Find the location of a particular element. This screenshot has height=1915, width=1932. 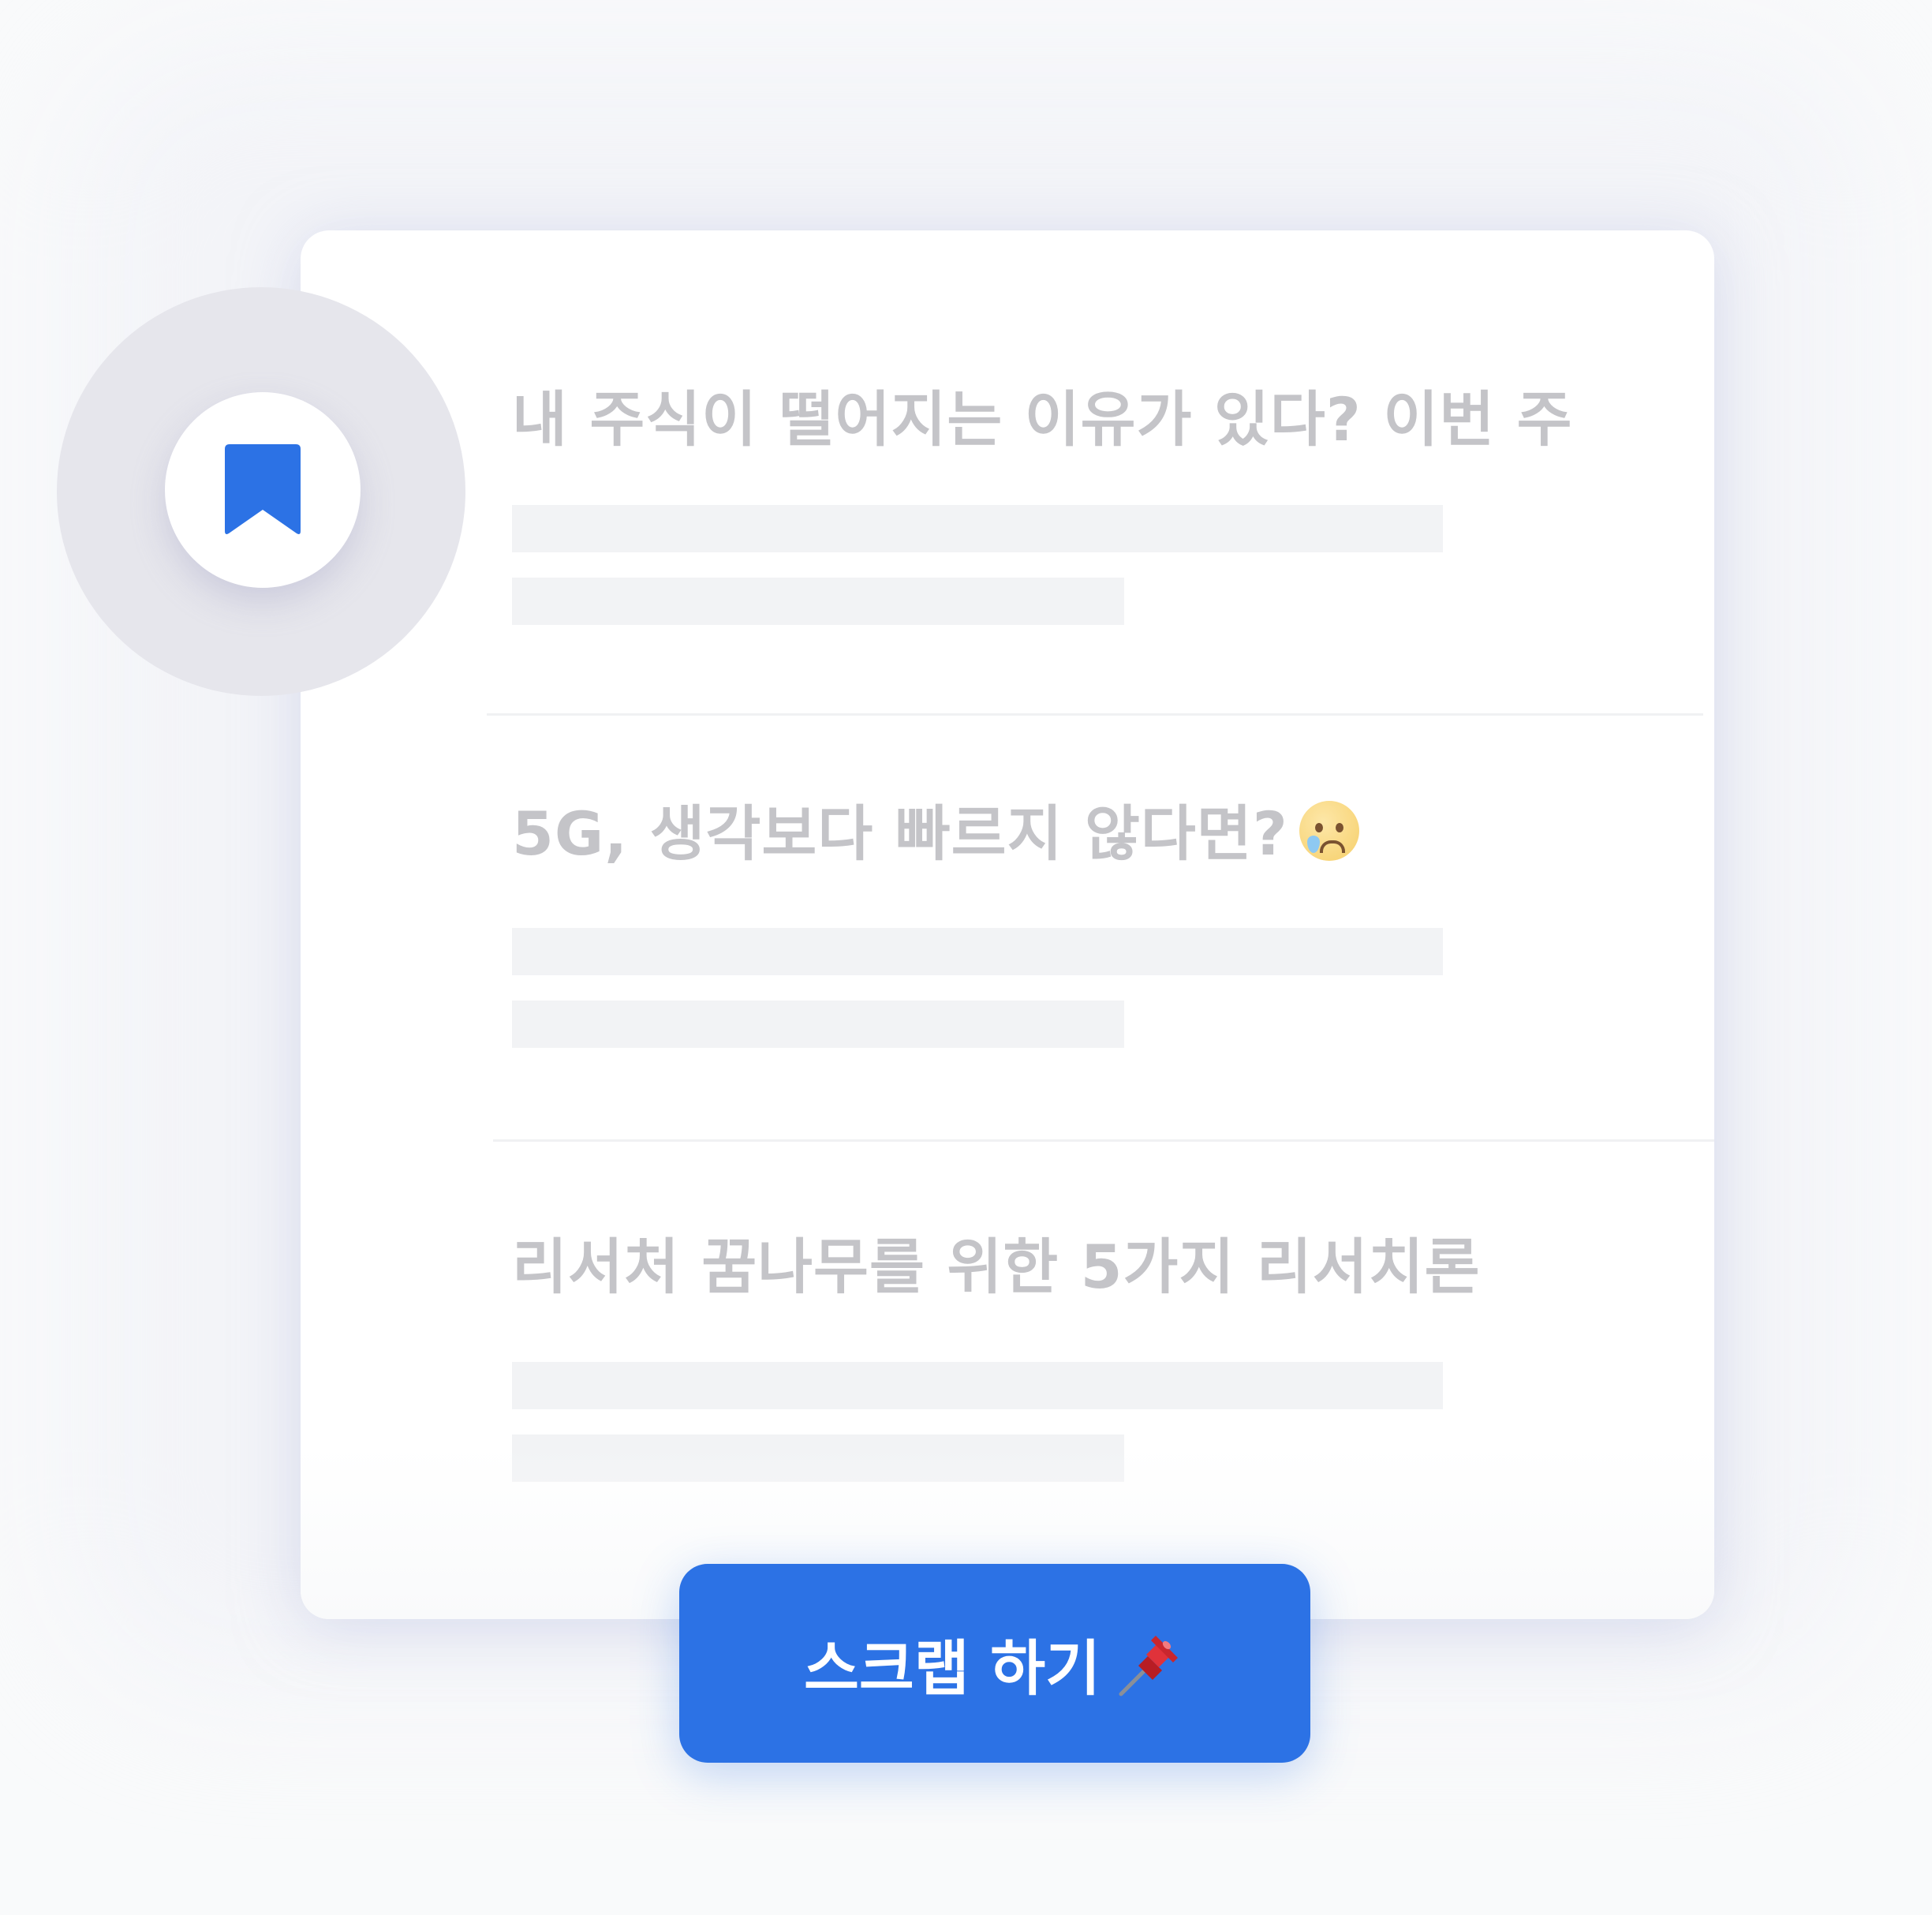

article-title: 리서처 꿈나무를 위한 5가지 리서치론 is located at coordinates (997, 1261).